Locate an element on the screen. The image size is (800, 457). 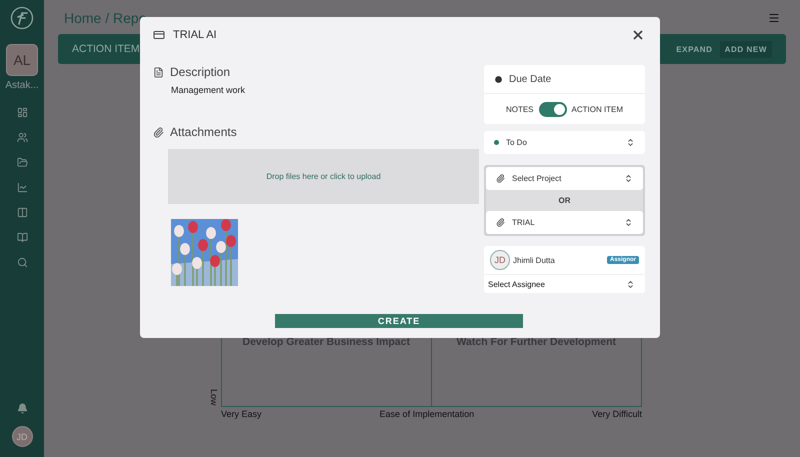
columns-icon is located at coordinates (22, 212).